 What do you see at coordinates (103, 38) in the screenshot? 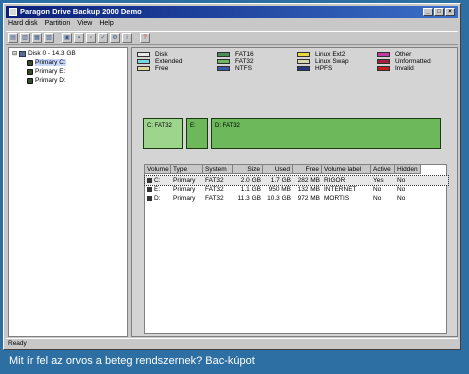
I see `check-icon: ✓` at bounding box center [103, 38].